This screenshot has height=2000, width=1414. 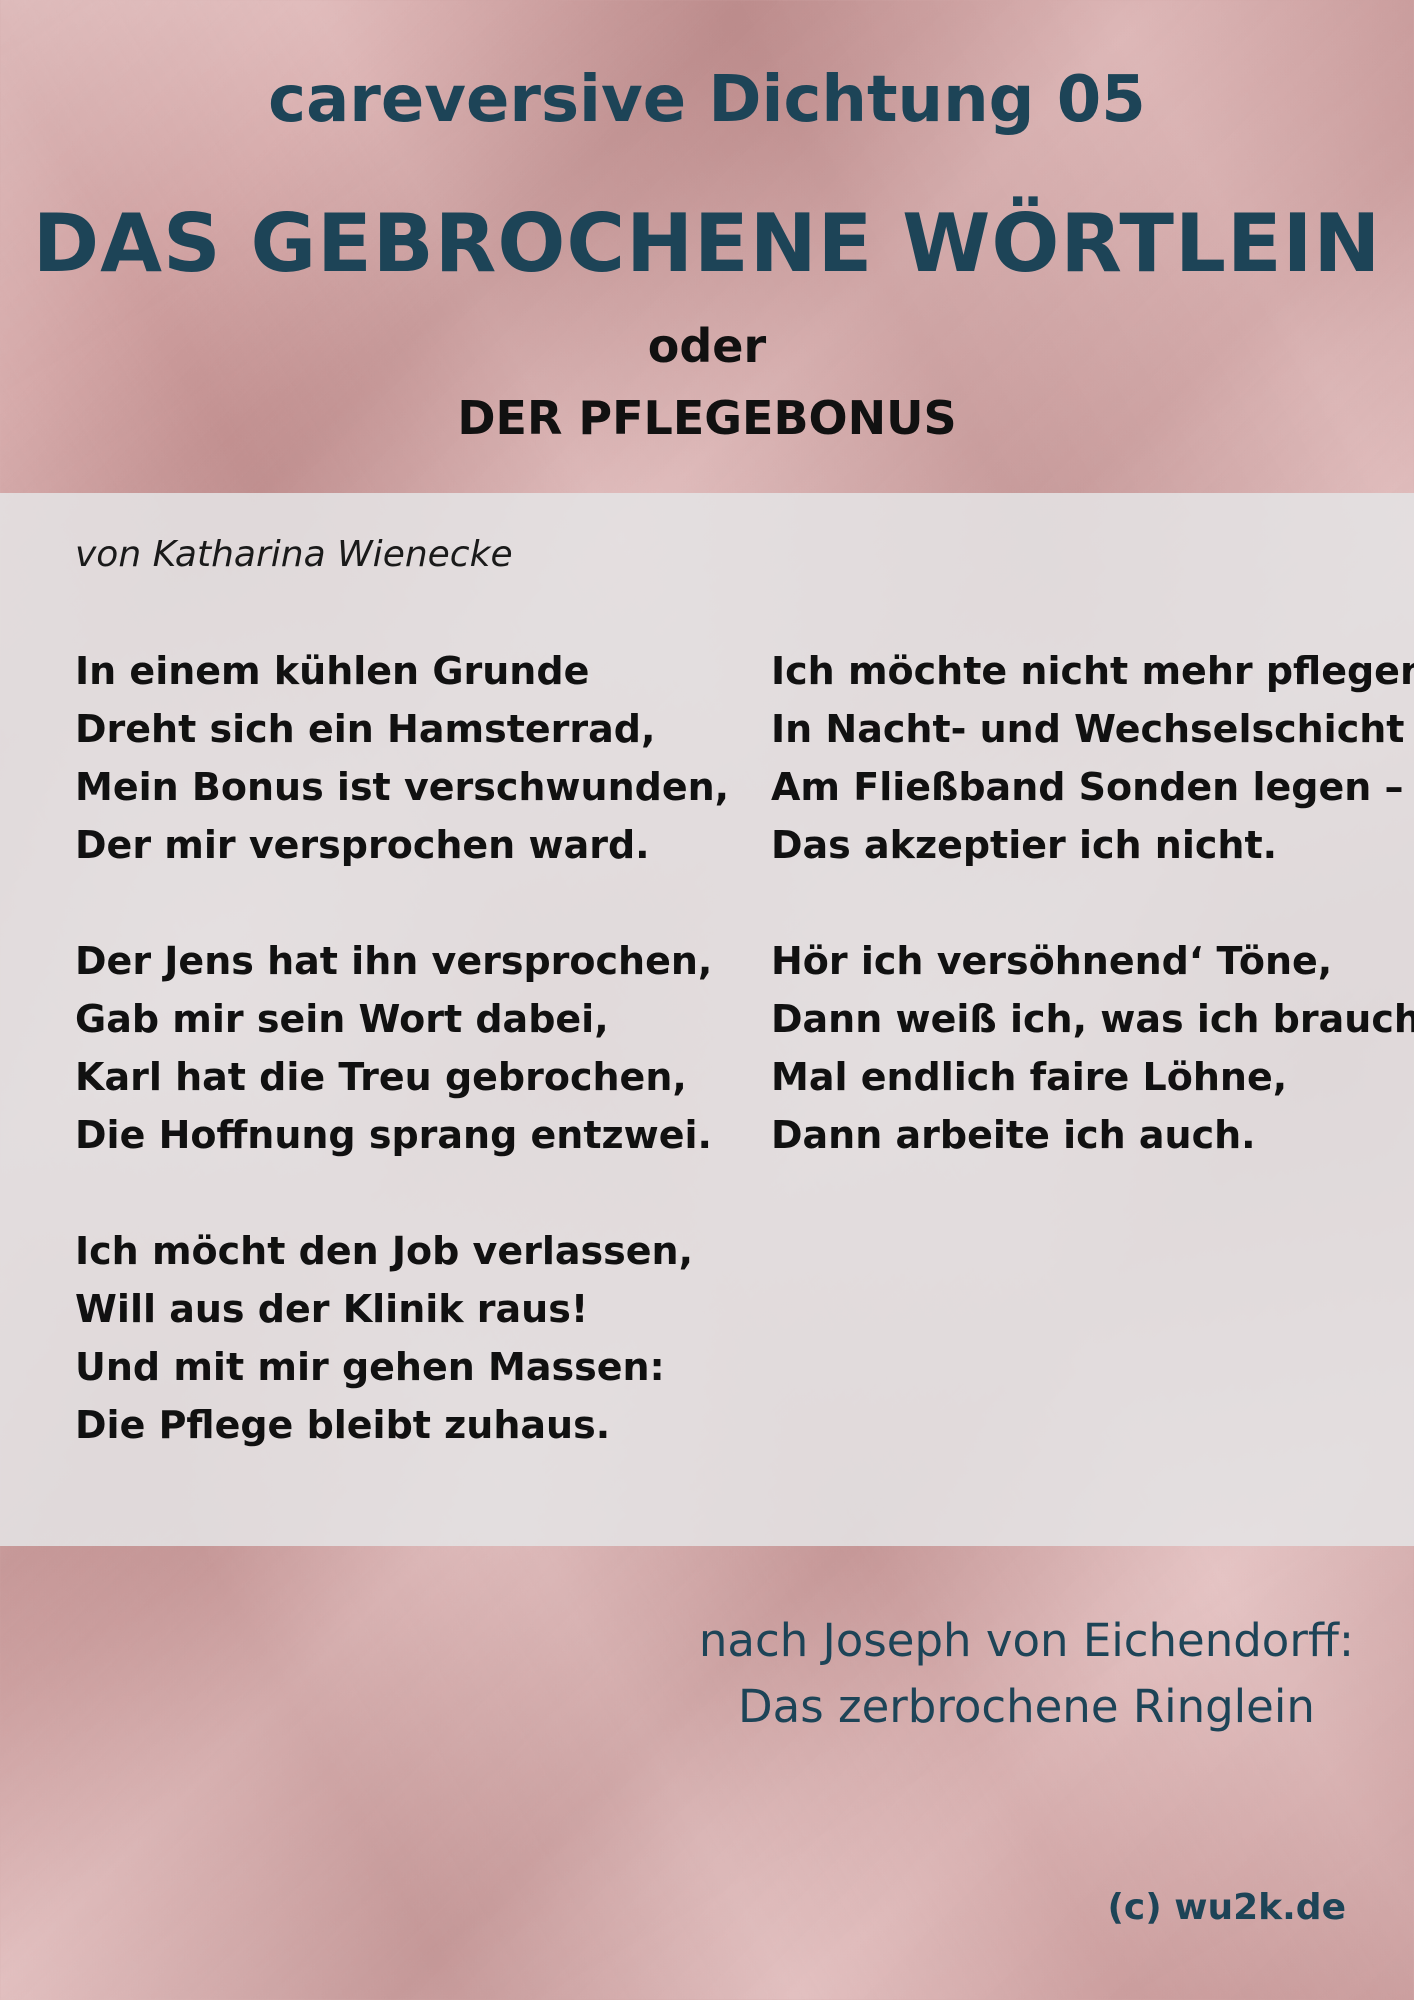 I want to click on verse-line: Ich möchte nicht mehr pflegen!, so click(x=1092, y=671).